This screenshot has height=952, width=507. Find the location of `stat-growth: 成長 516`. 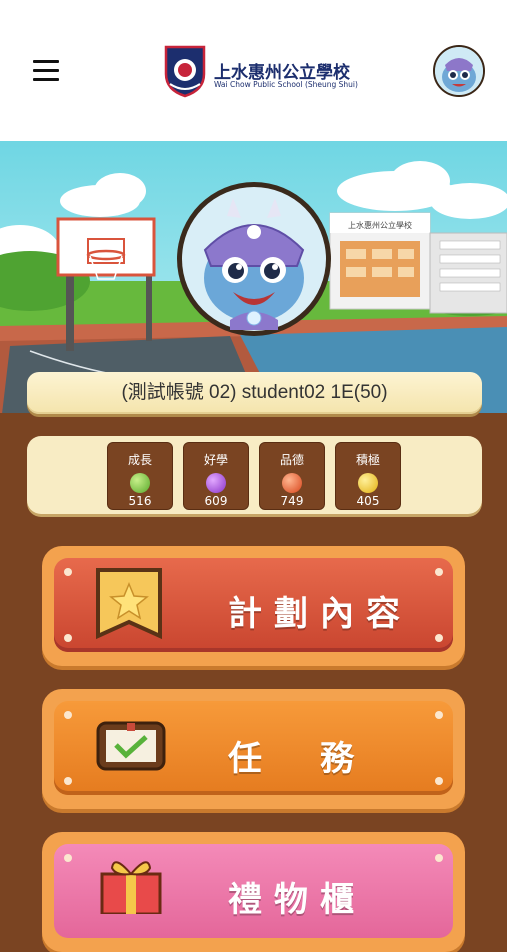

stat-growth: 成長 516 is located at coordinates (140, 476).